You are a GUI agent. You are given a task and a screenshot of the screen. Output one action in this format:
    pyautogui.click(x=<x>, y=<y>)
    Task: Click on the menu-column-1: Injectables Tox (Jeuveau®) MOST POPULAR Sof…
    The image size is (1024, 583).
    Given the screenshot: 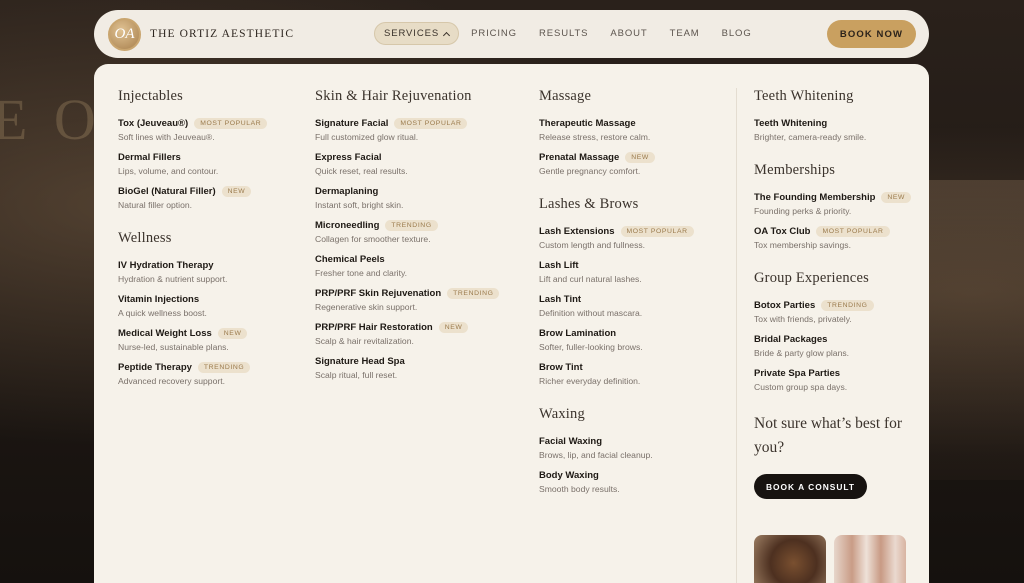 What is the action you would take?
    pyautogui.click(x=193, y=247)
    